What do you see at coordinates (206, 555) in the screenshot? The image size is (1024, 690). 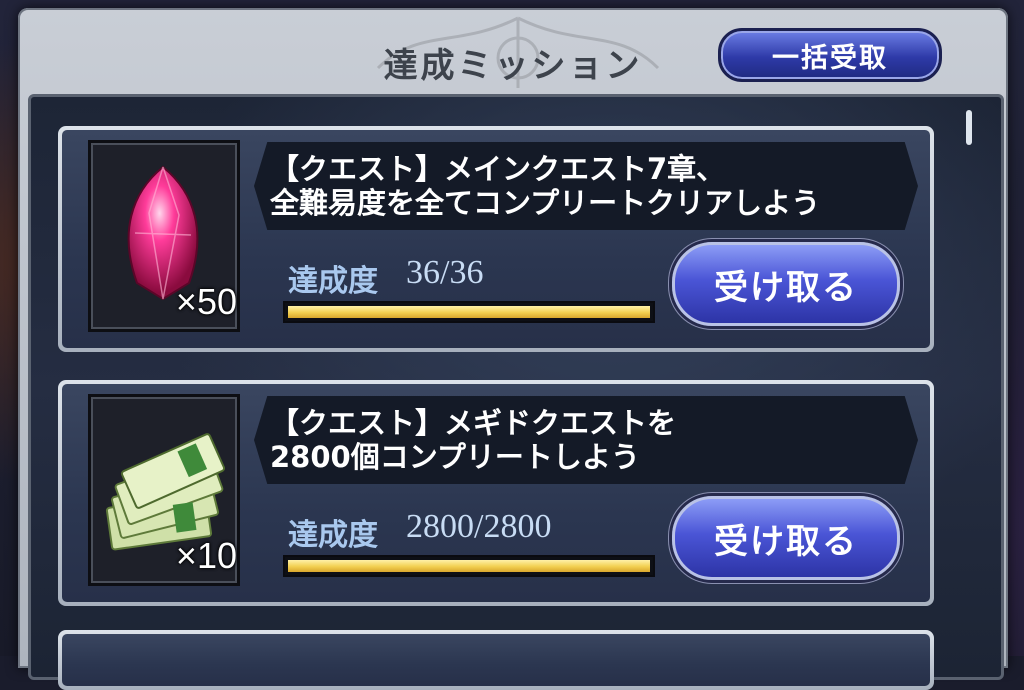 I see `reward-quantity: ×10` at bounding box center [206, 555].